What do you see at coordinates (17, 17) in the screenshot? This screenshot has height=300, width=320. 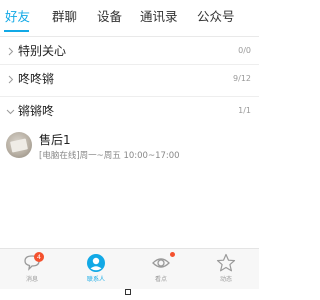 I see `tab-friends: 好友` at bounding box center [17, 17].